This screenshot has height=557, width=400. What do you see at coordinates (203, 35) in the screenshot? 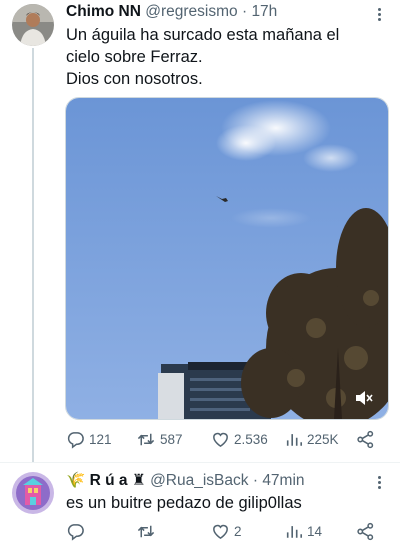
I see `tweet-text-line: Un águila ha surcado esta mañana el` at bounding box center [203, 35].